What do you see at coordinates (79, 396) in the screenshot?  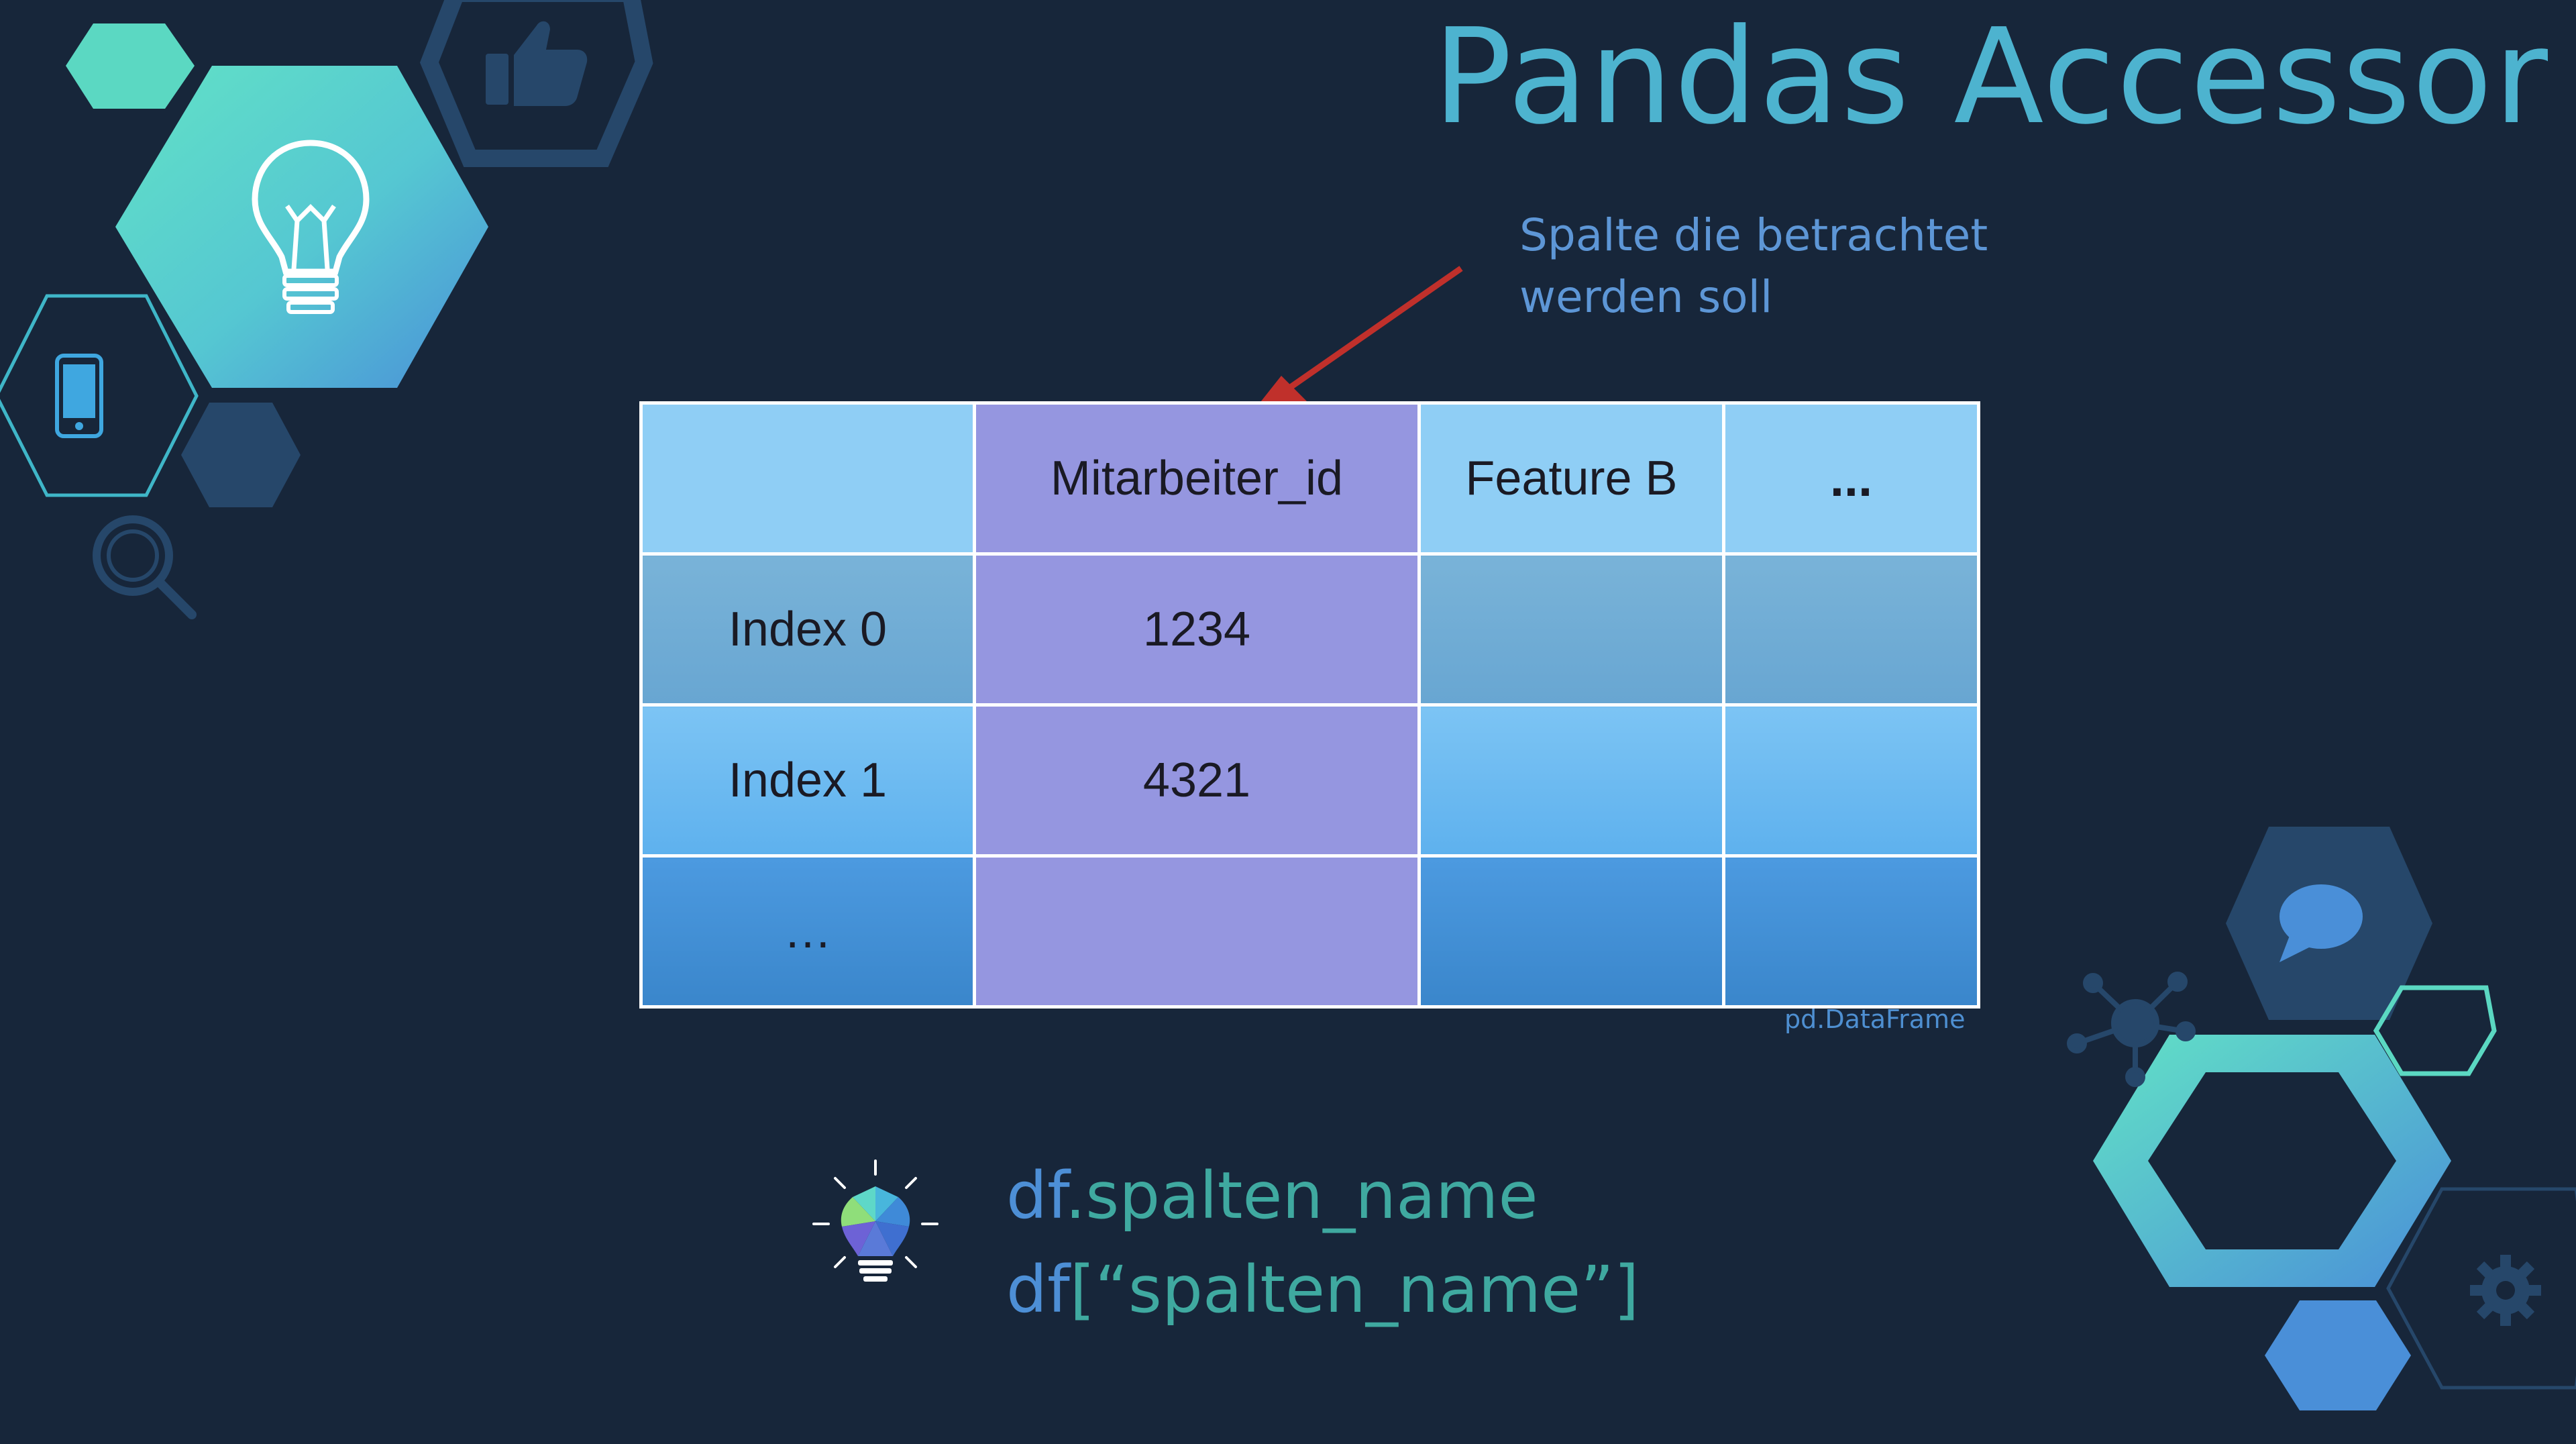 I see `smartphone-icon` at bounding box center [79, 396].